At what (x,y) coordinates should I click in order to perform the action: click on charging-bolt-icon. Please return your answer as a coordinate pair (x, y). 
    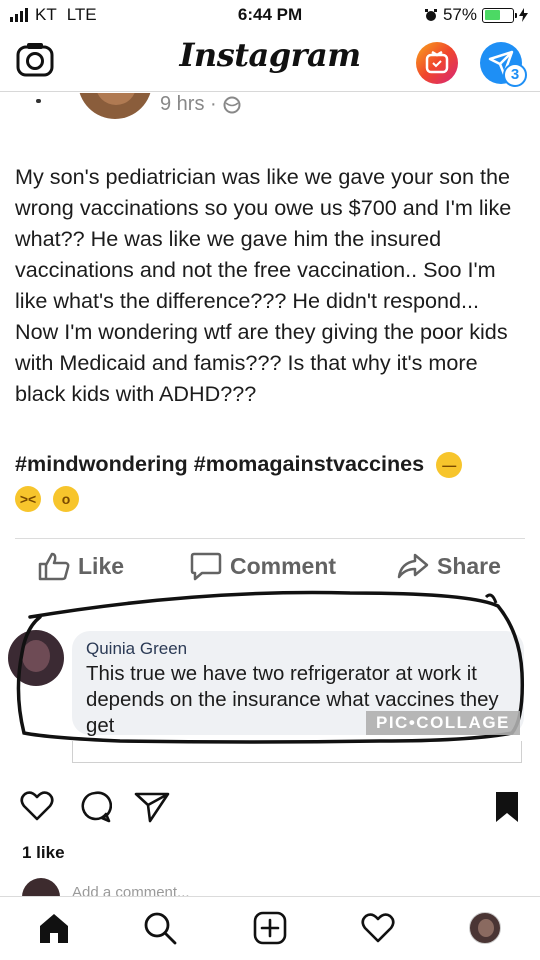
    Looking at the image, I should click on (523, 15).